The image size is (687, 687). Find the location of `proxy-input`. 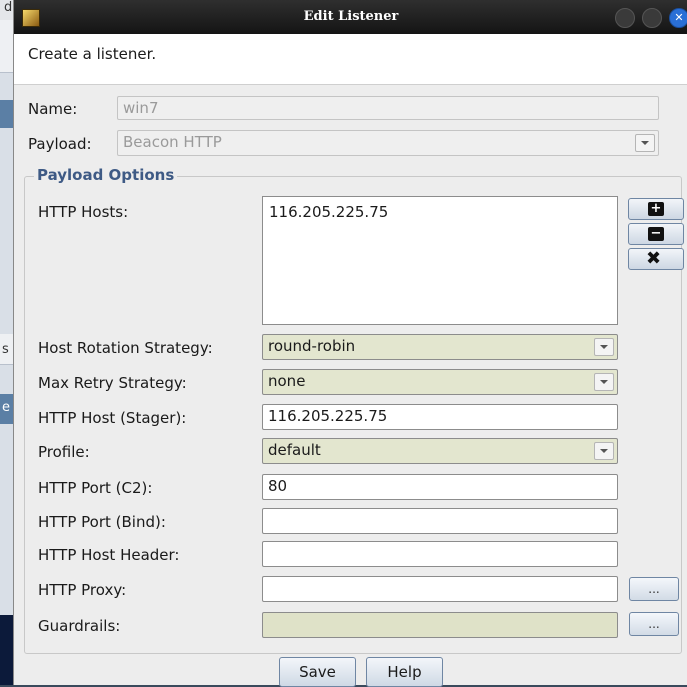

proxy-input is located at coordinates (440, 589).